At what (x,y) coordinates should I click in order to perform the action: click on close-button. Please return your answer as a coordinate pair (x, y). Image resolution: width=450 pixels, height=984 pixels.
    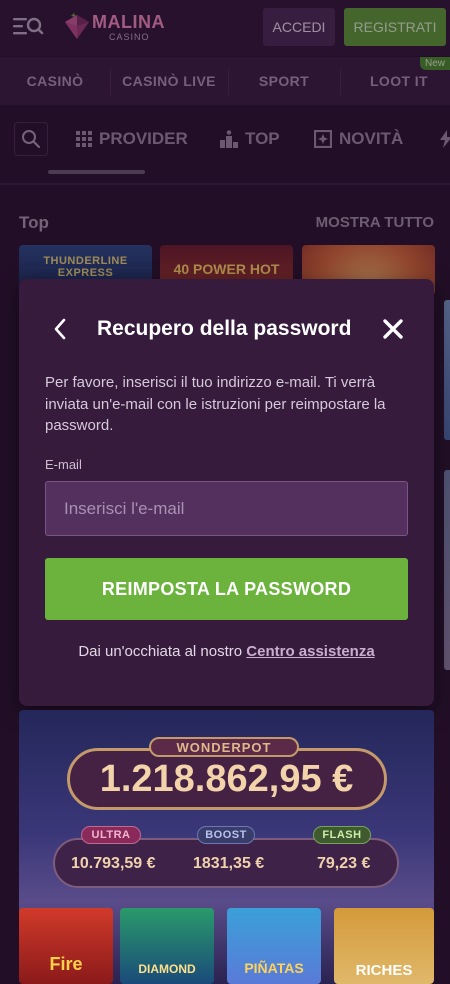
    Looking at the image, I should click on (393, 329).